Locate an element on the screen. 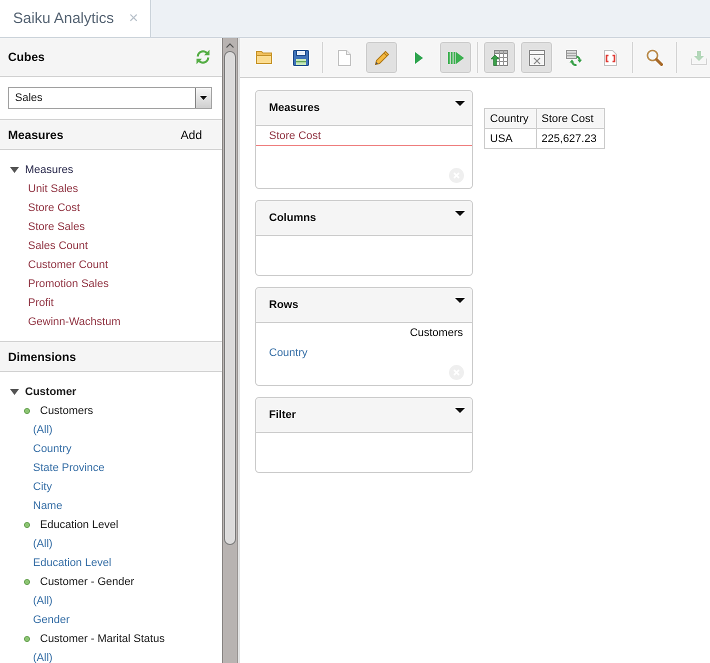 This screenshot has width=710, height=663. tree-item: Customer Count is located at coordinates (68, 264).